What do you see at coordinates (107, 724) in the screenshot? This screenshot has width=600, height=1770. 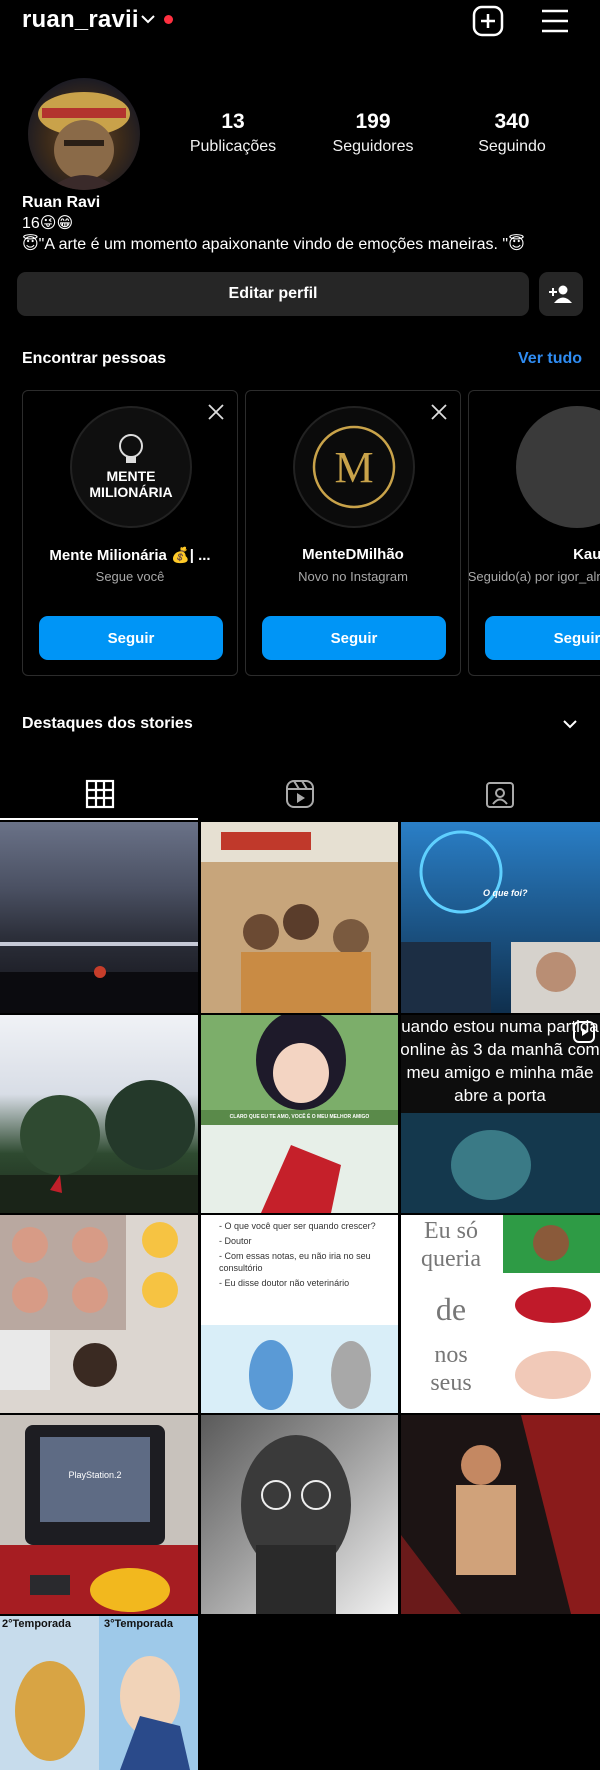 I see `highlights-title: Destaques dos stories` at bounding box center [107, 724].